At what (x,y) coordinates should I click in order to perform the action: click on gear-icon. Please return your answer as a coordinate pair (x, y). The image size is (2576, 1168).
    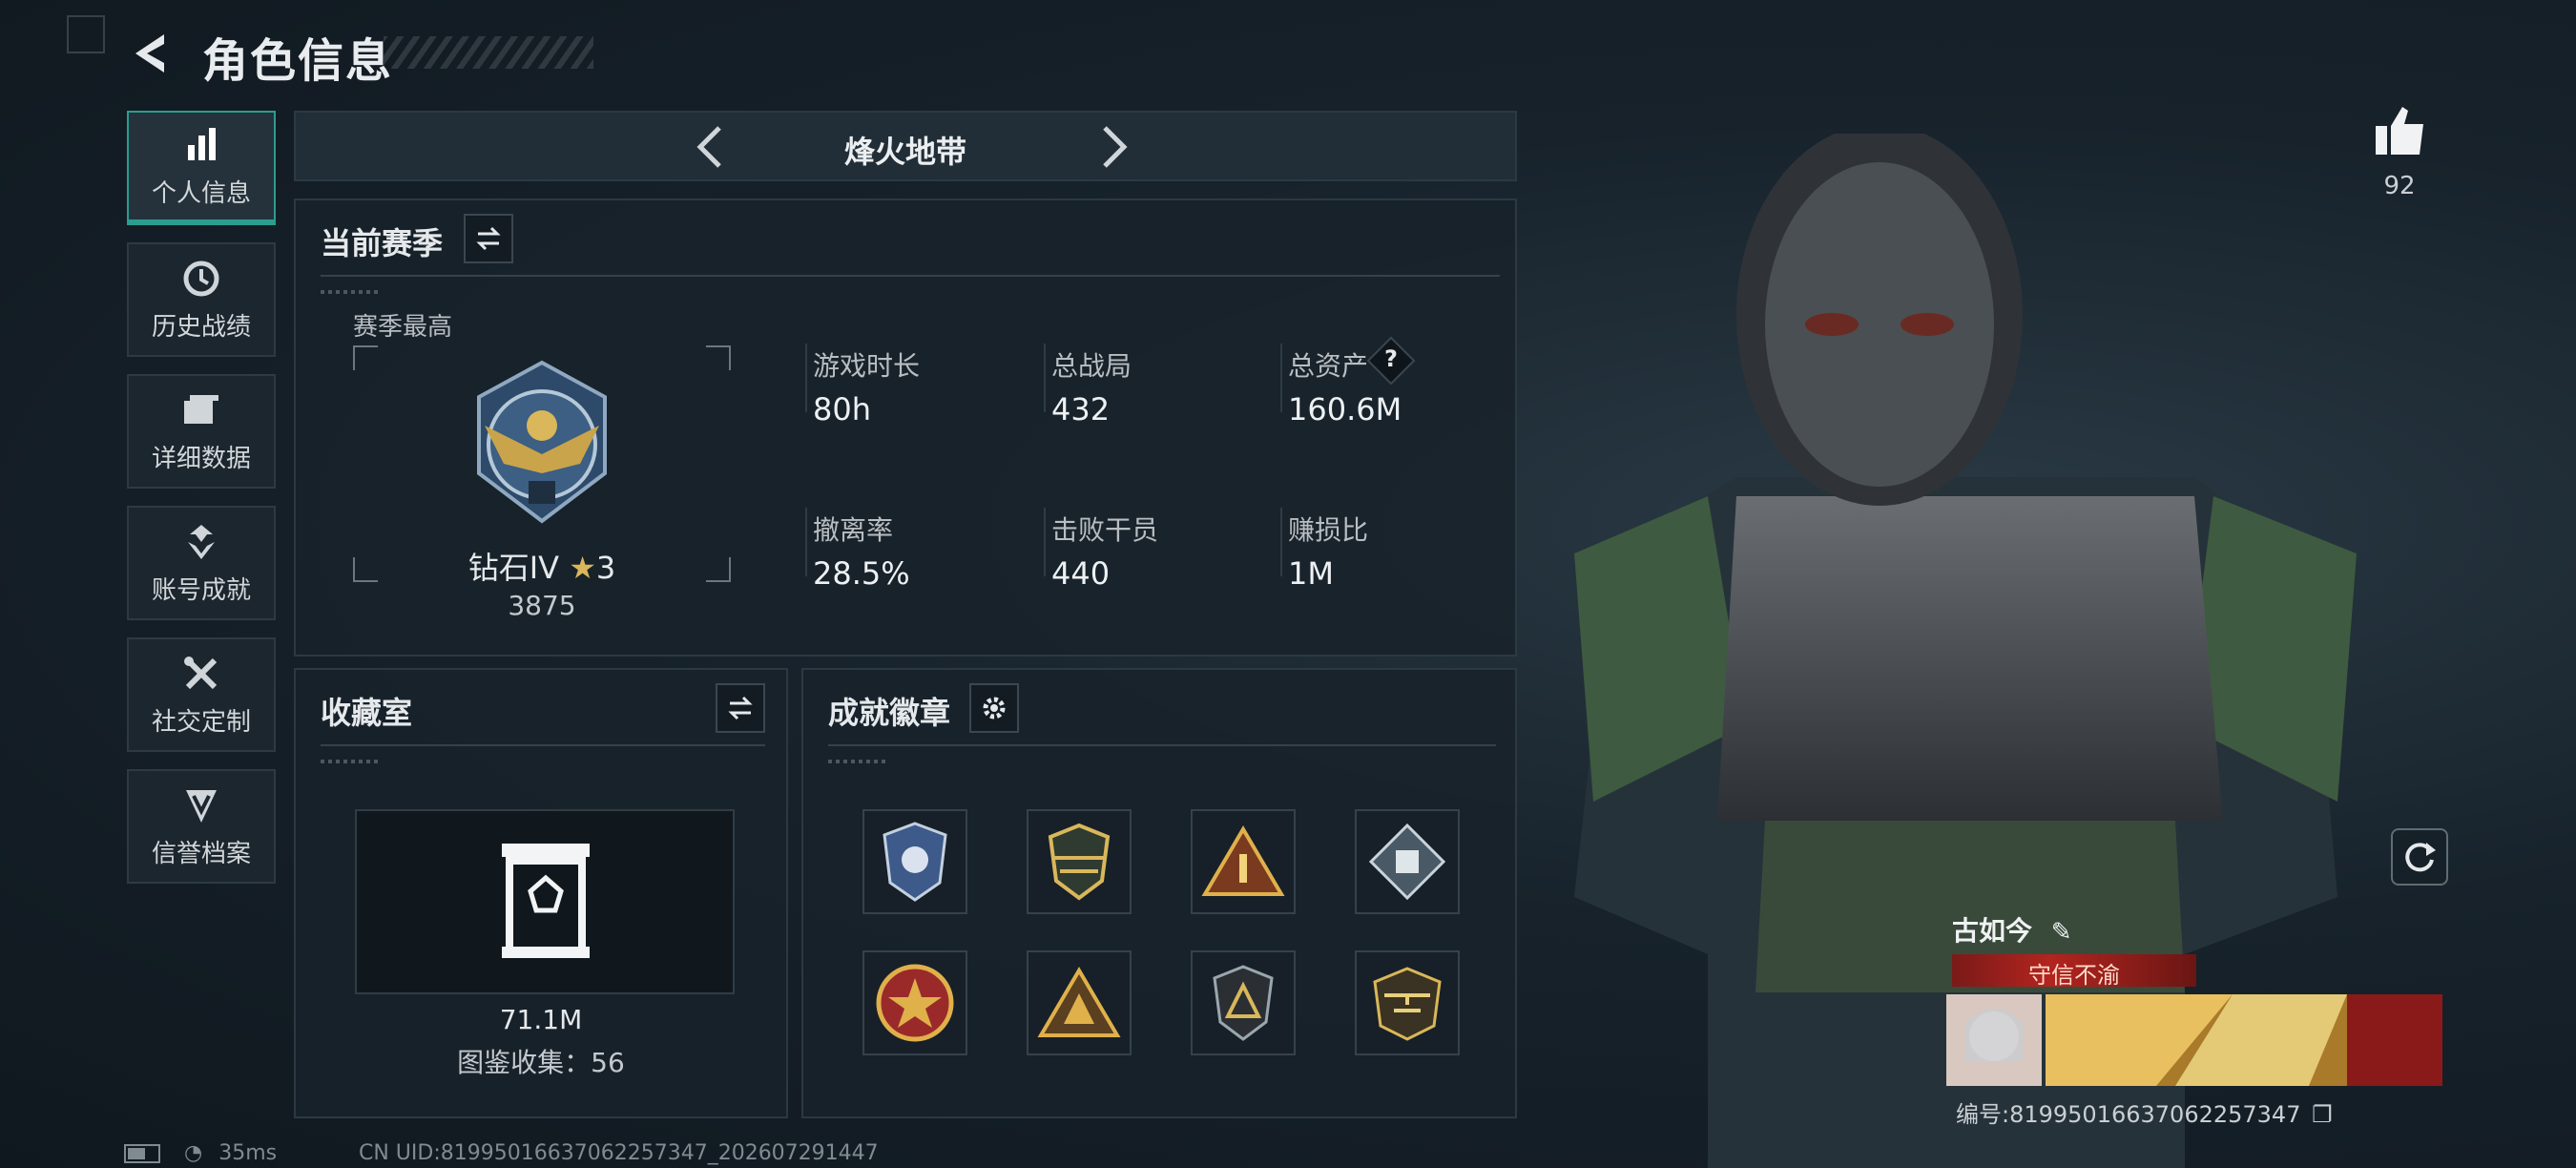
    Looking at the image, I should click on (994, 708).